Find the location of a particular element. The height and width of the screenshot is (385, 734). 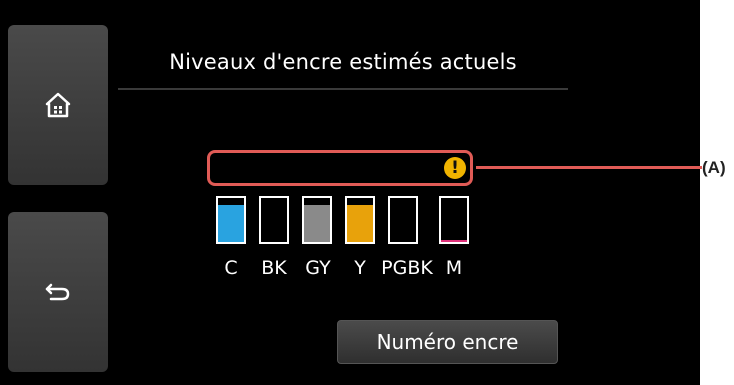

ink-number-button: Numéro encre is located at coordinates (447, 342).